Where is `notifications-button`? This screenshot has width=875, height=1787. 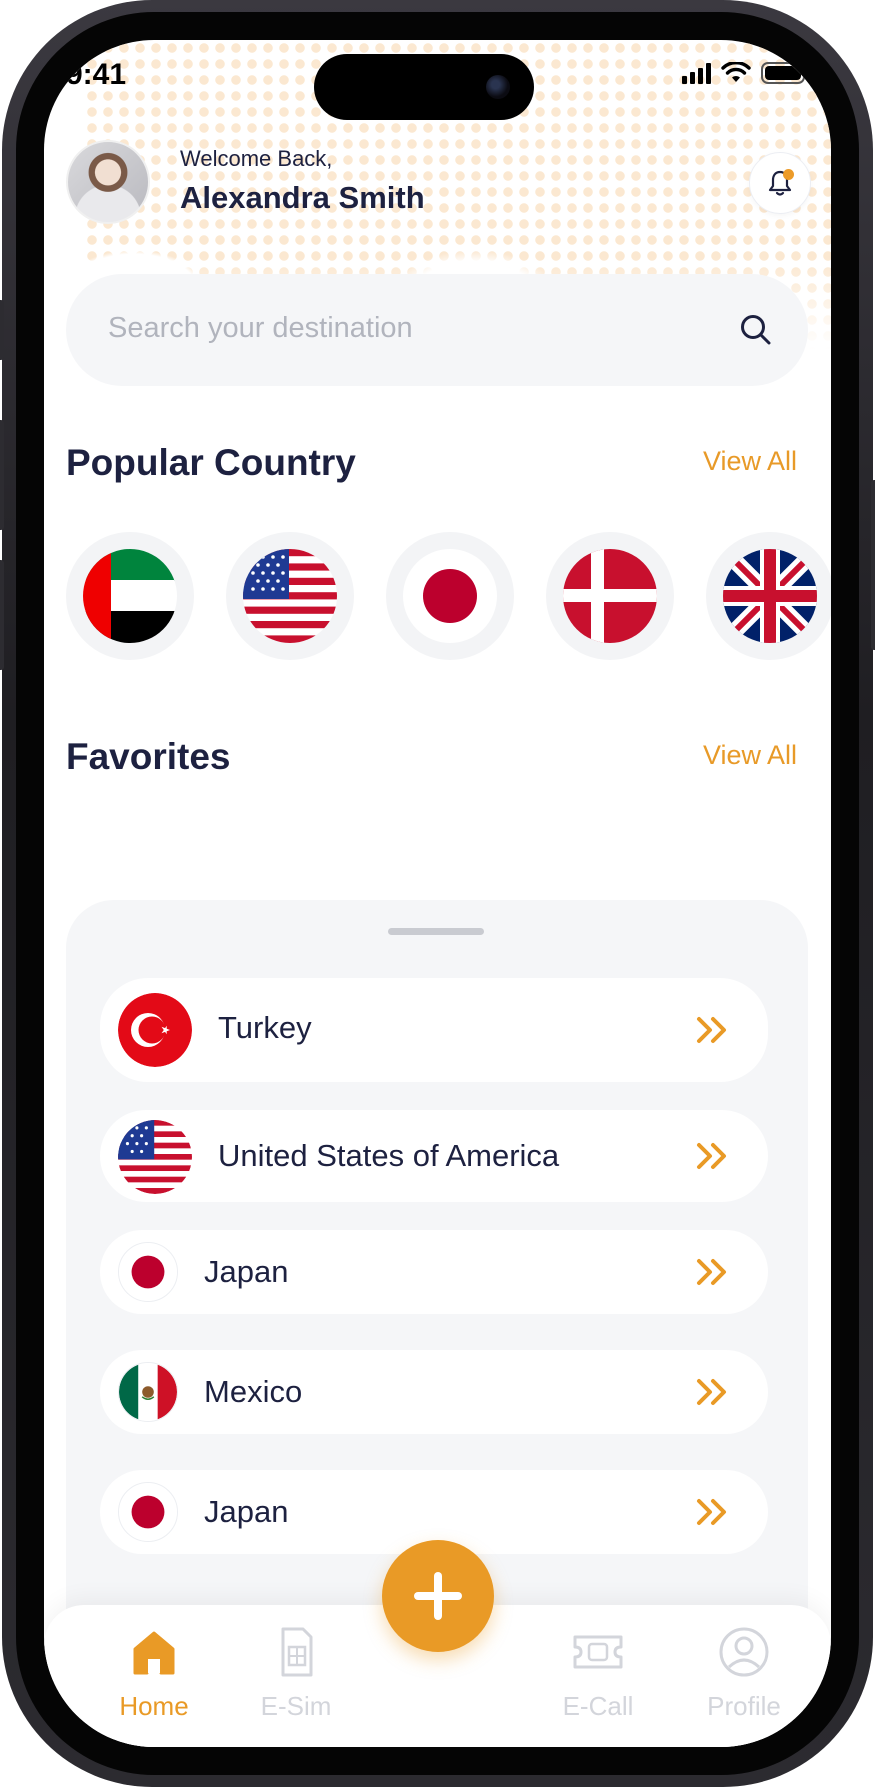
notifications-button is located at coordinates (780, 183).